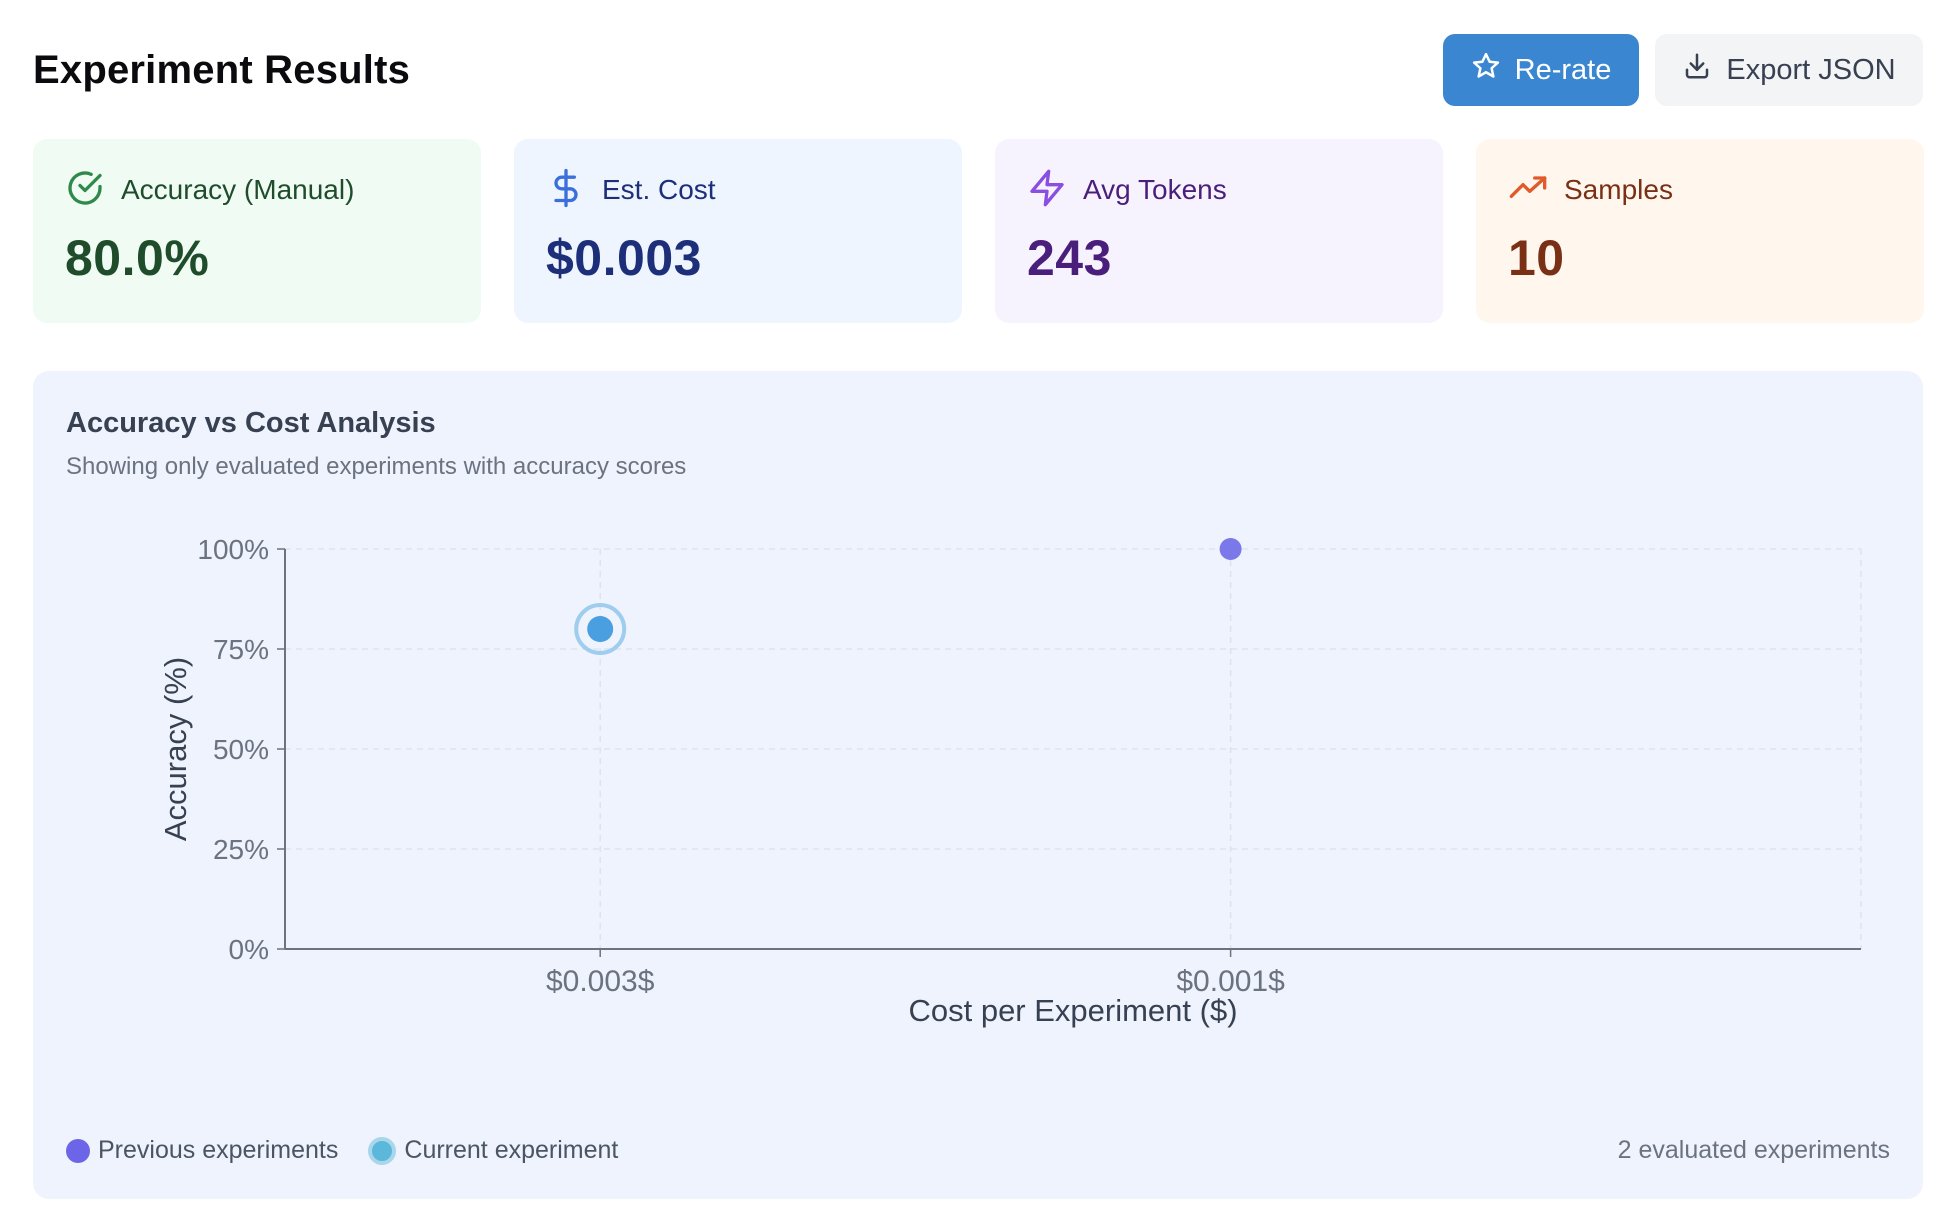 The width and height of the screenshot is (1944, 1212). What do you see at coordinates (624, 258) in the screenshot?
I see `cost-value: $0.003` at bounding box center [624, 258].